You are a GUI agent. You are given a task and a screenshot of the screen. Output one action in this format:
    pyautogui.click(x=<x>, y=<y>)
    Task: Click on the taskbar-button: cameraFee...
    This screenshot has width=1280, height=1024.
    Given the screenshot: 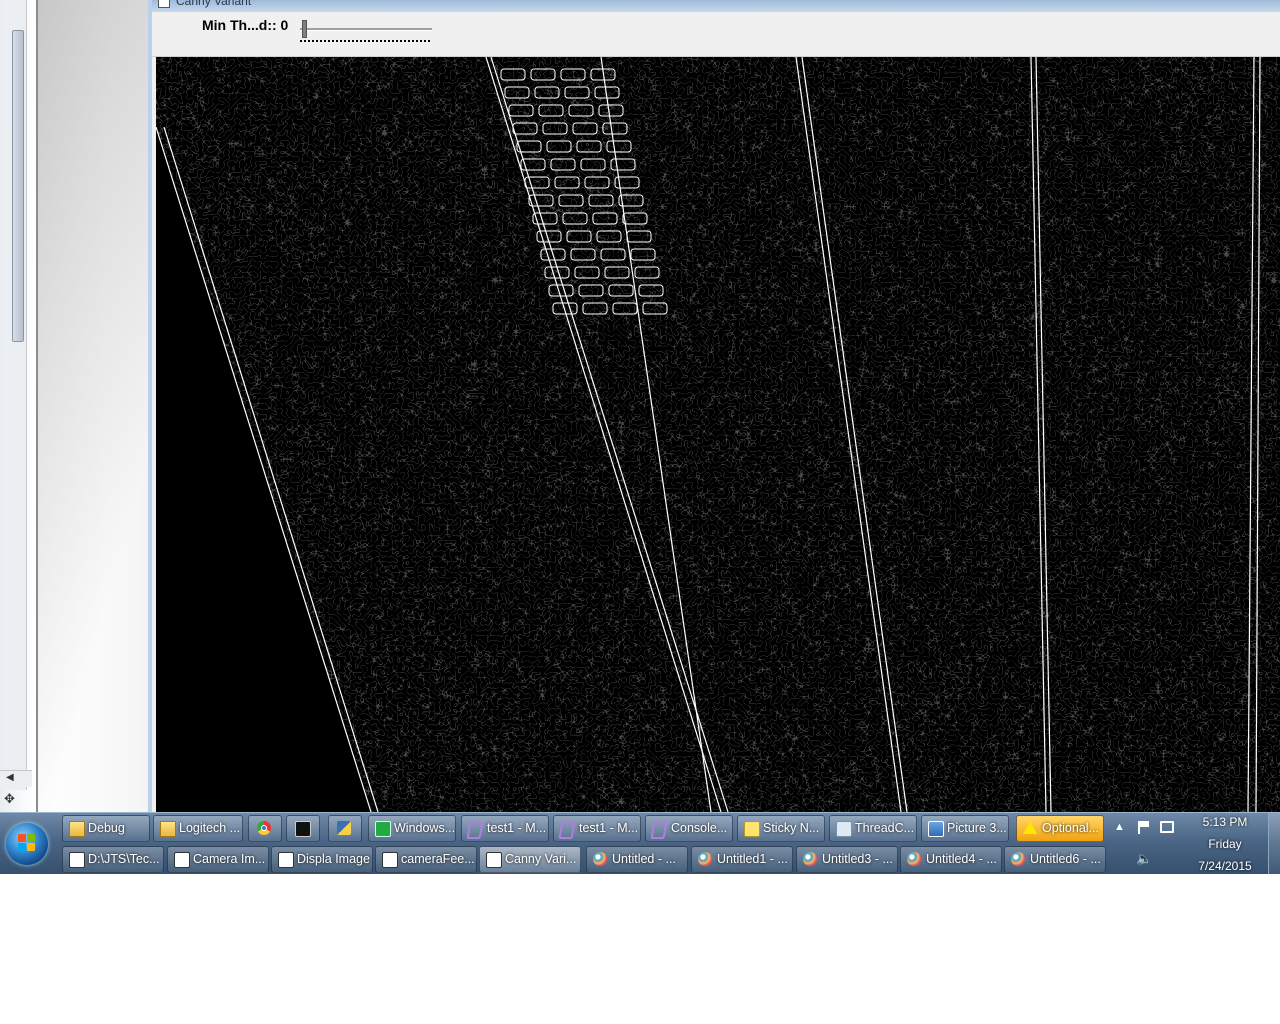 What is the action you would take?
    pyautogui.click(x=426, y=859)
    